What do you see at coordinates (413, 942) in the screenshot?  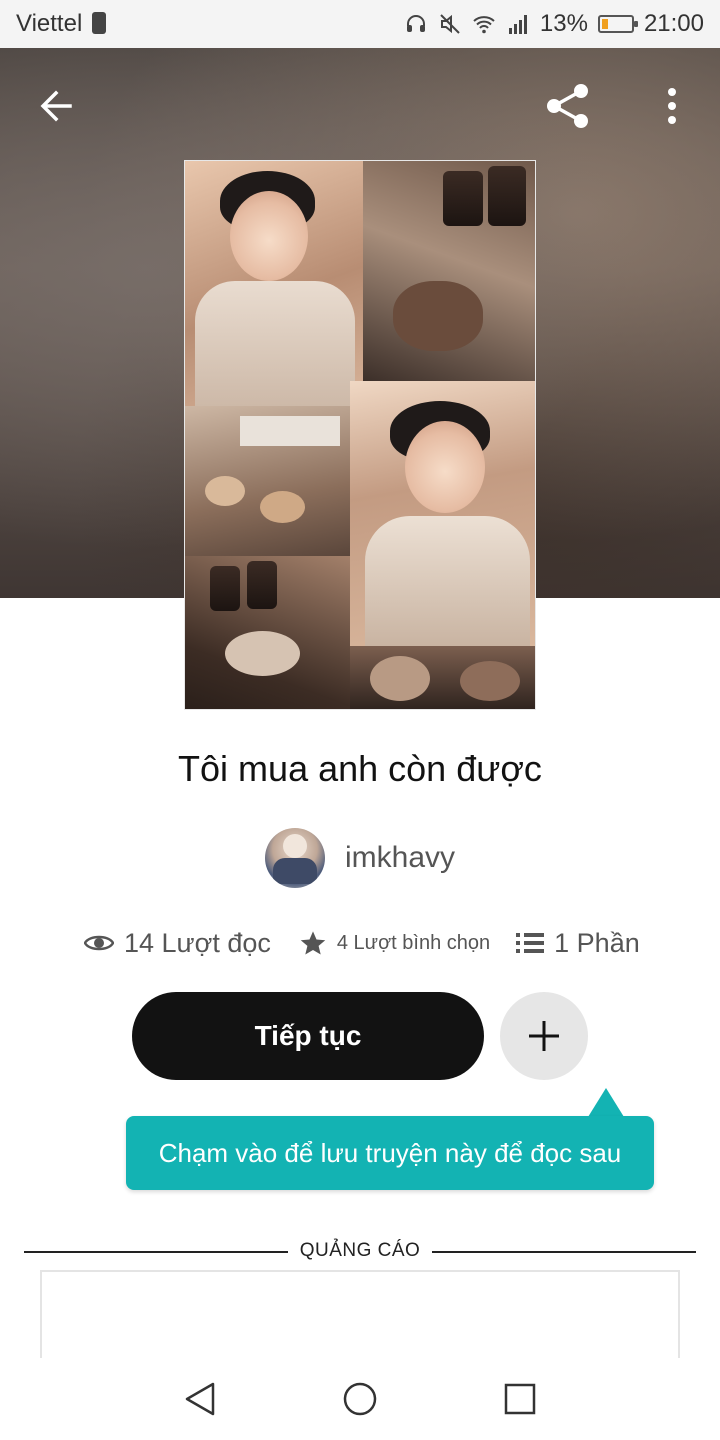 I see `votes-count: 4 Lượt bình chọn` at bounding box center [413, 942].